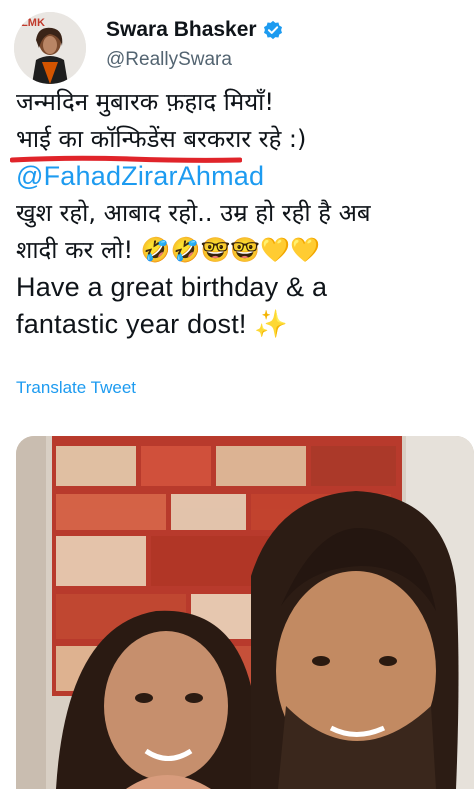 This screenshot has width=474, height=789. Describe the element at coordinates (76, 388) in the screenshot. I see `translate-tweet-link: Translate Tweet` at that location.